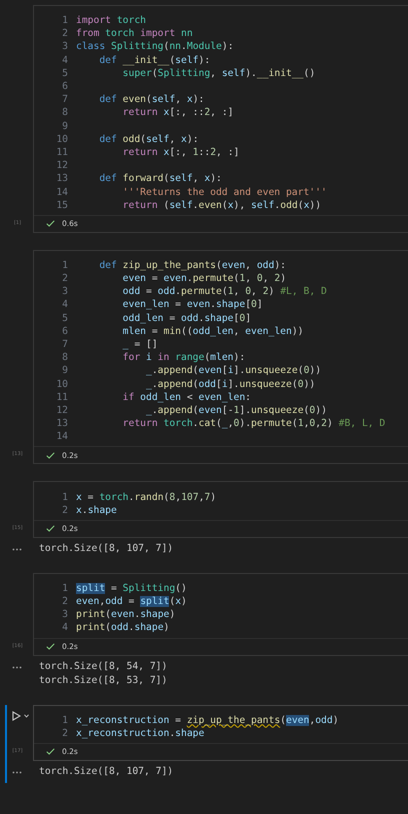  I want to click on code-line: def even(self, x):, so click(151, 100).